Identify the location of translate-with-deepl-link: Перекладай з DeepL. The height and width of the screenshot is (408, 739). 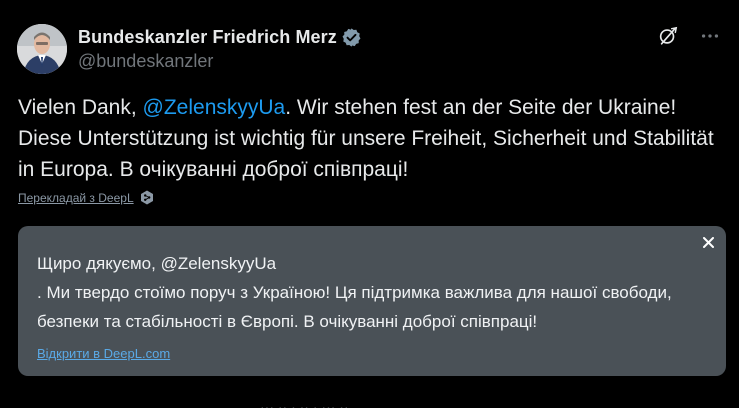
(76, 198).